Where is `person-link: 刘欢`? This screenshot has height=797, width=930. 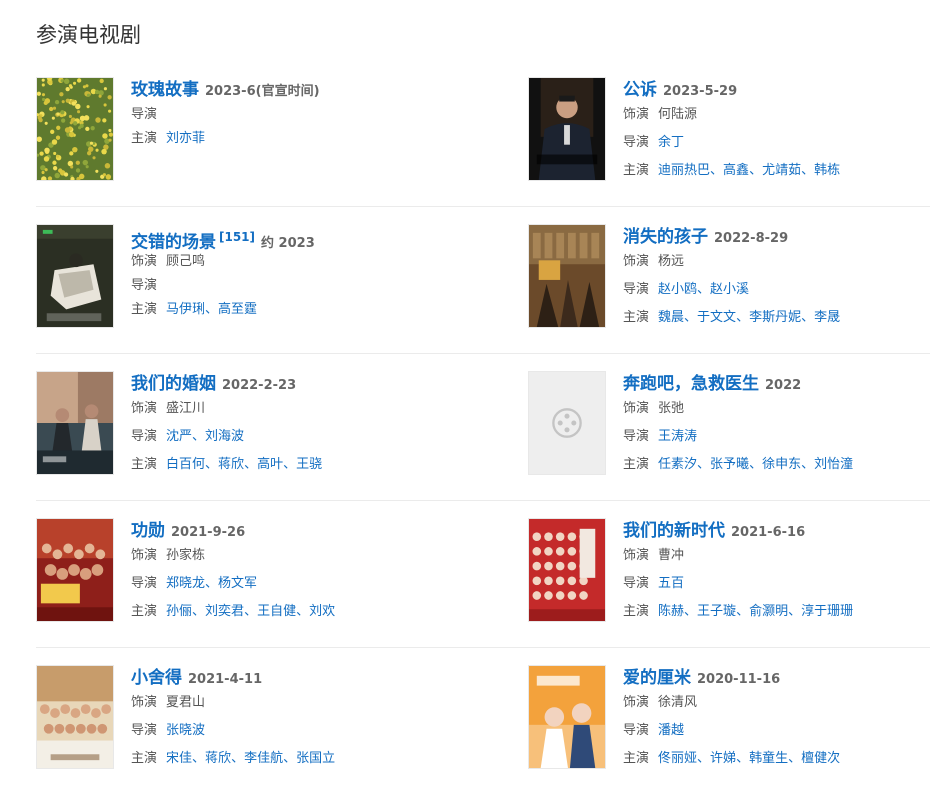 person-link: 刘欢 is located at coordinates (322, 611).